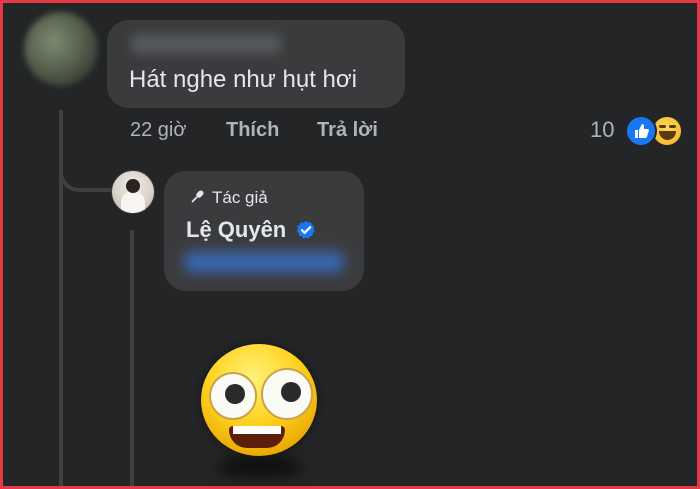 The height and width of the screenshot is (489, 700). I want to click on reply-author-avatar, so click(133, 192).